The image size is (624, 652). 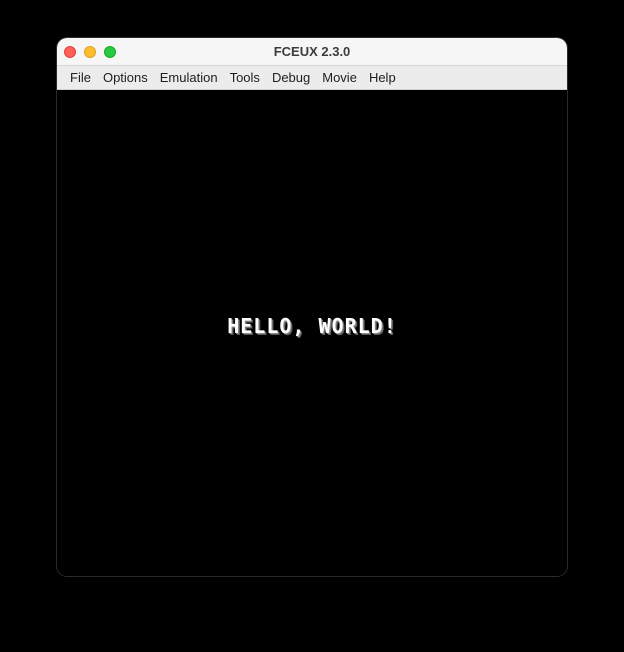 I want to click on window-title: FCEUX 2.3.0, so click(x=312, y=51).